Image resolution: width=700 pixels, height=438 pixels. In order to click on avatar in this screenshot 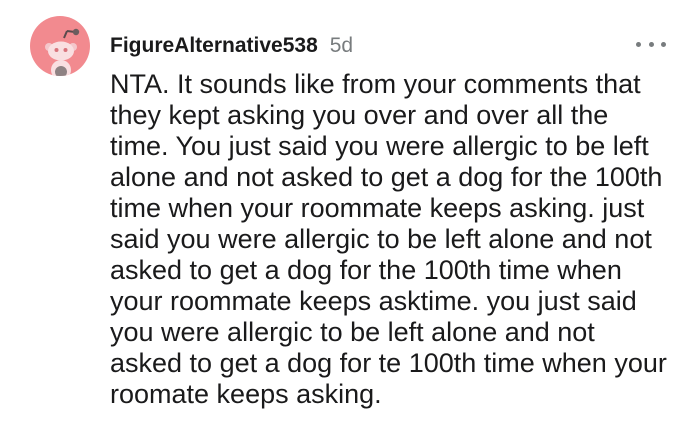, I will do `click(60, 46)`.